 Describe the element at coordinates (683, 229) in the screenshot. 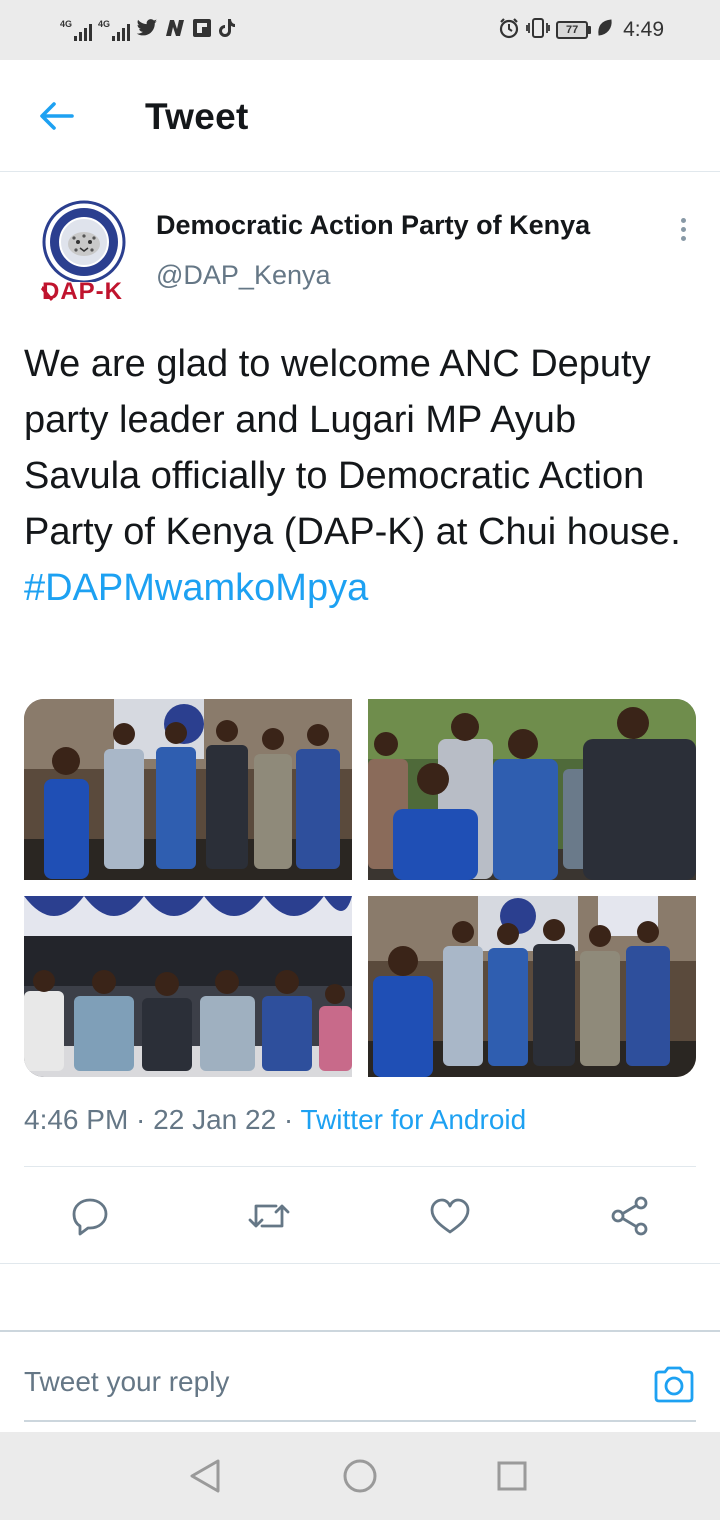

I see `more-options-button` at that location.